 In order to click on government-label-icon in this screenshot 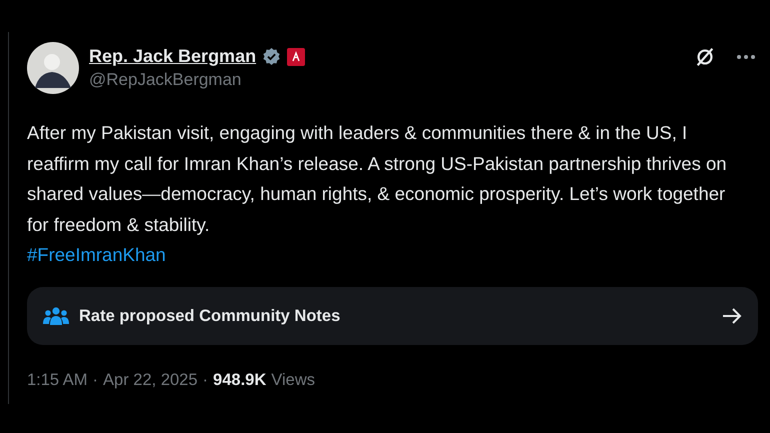, I will do `click(296, 57)`.